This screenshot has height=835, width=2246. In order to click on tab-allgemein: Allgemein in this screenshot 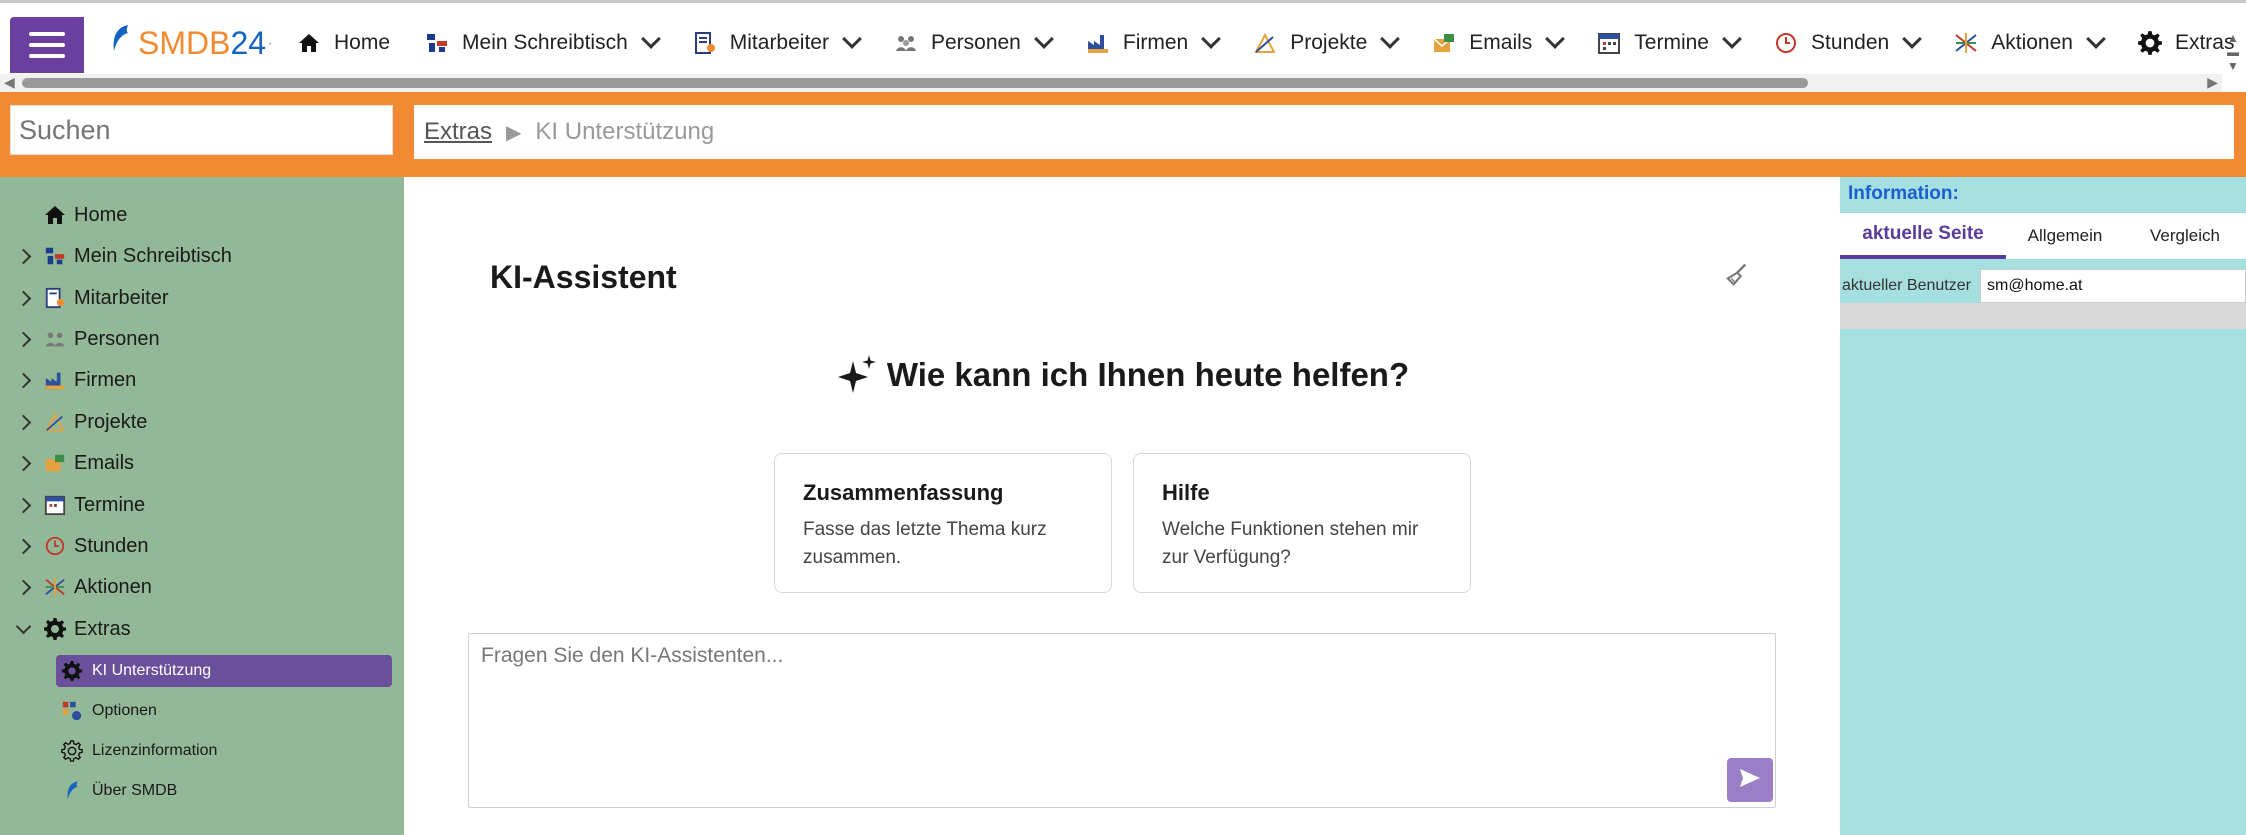, I will do `click(2065, 236)`.